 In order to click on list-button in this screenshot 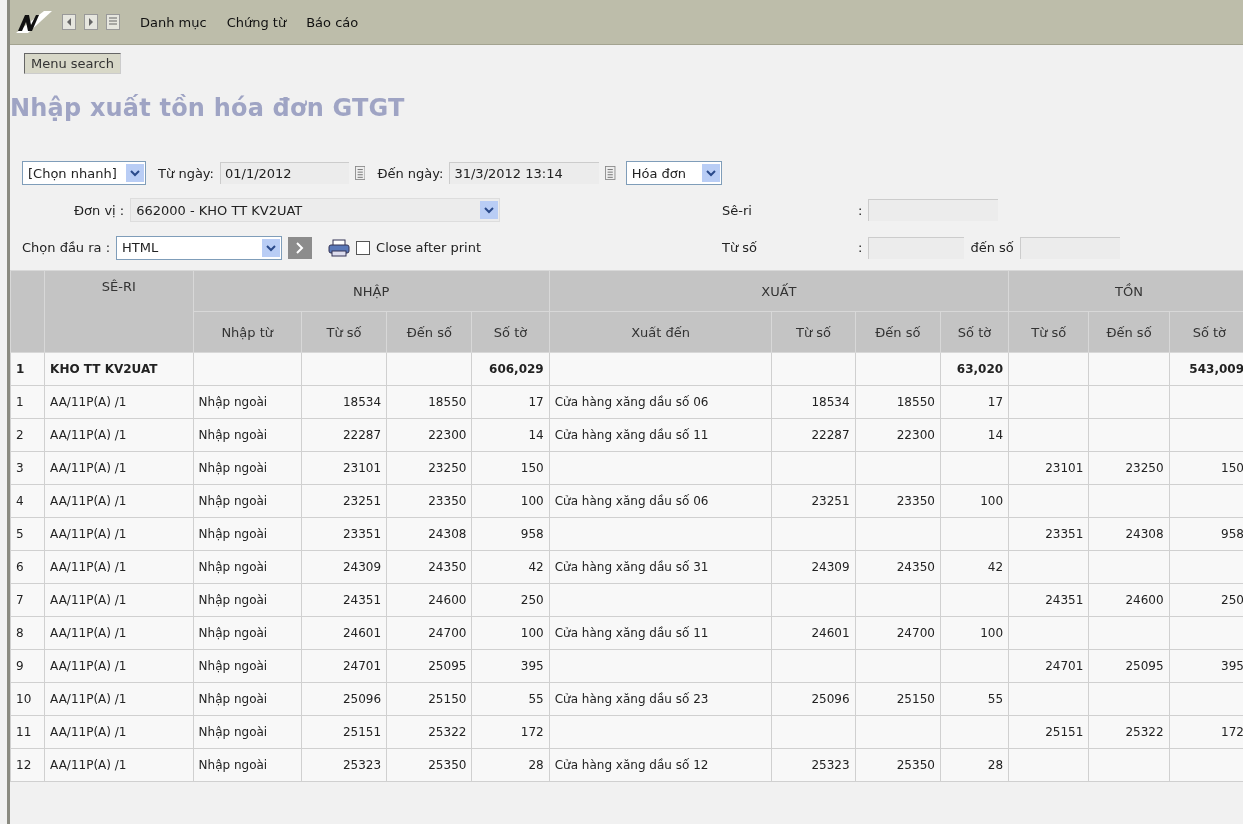, I will do `click(113, 22)`.